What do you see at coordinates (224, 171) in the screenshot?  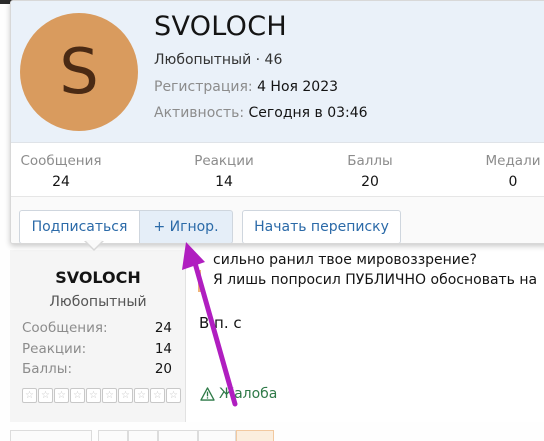 I see `stat-reactions: Реакции 14` at bounding box center [224, 171].